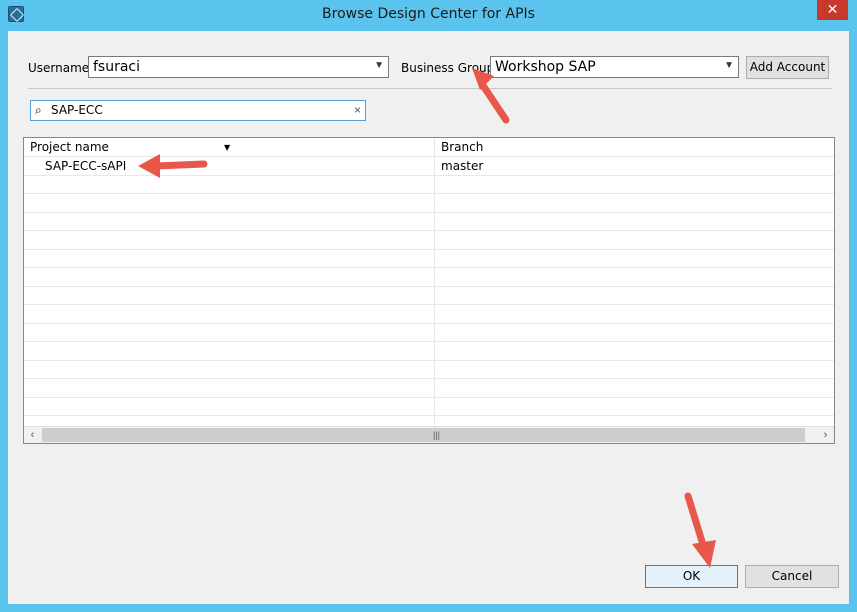  What do you see at coordinates (691, 576) in the screenshot?
I see `ok-button: OK` at bounding box center [691, 576].